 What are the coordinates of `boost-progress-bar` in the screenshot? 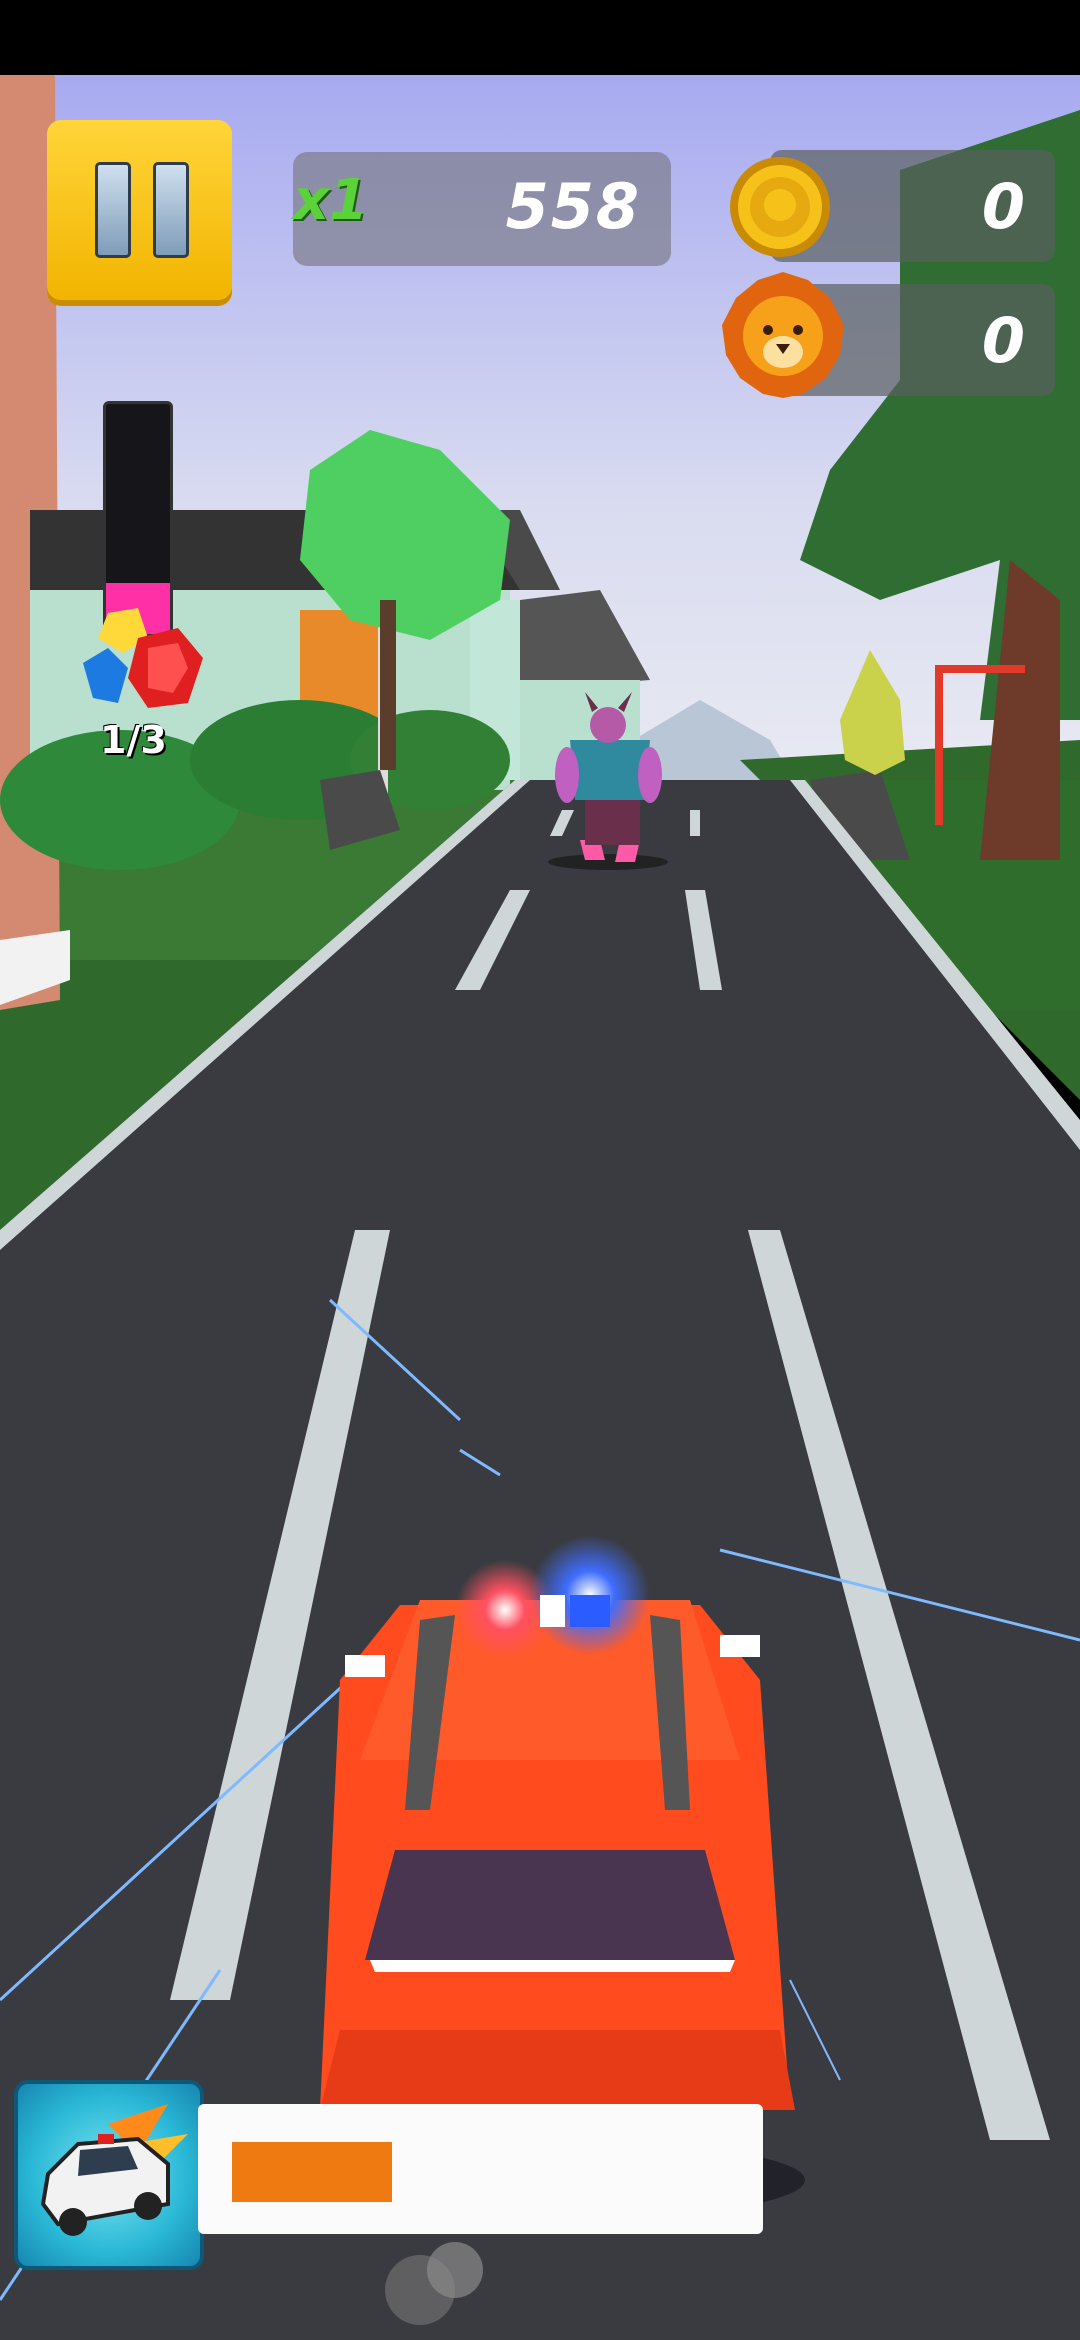 It's located at (480, 2169).